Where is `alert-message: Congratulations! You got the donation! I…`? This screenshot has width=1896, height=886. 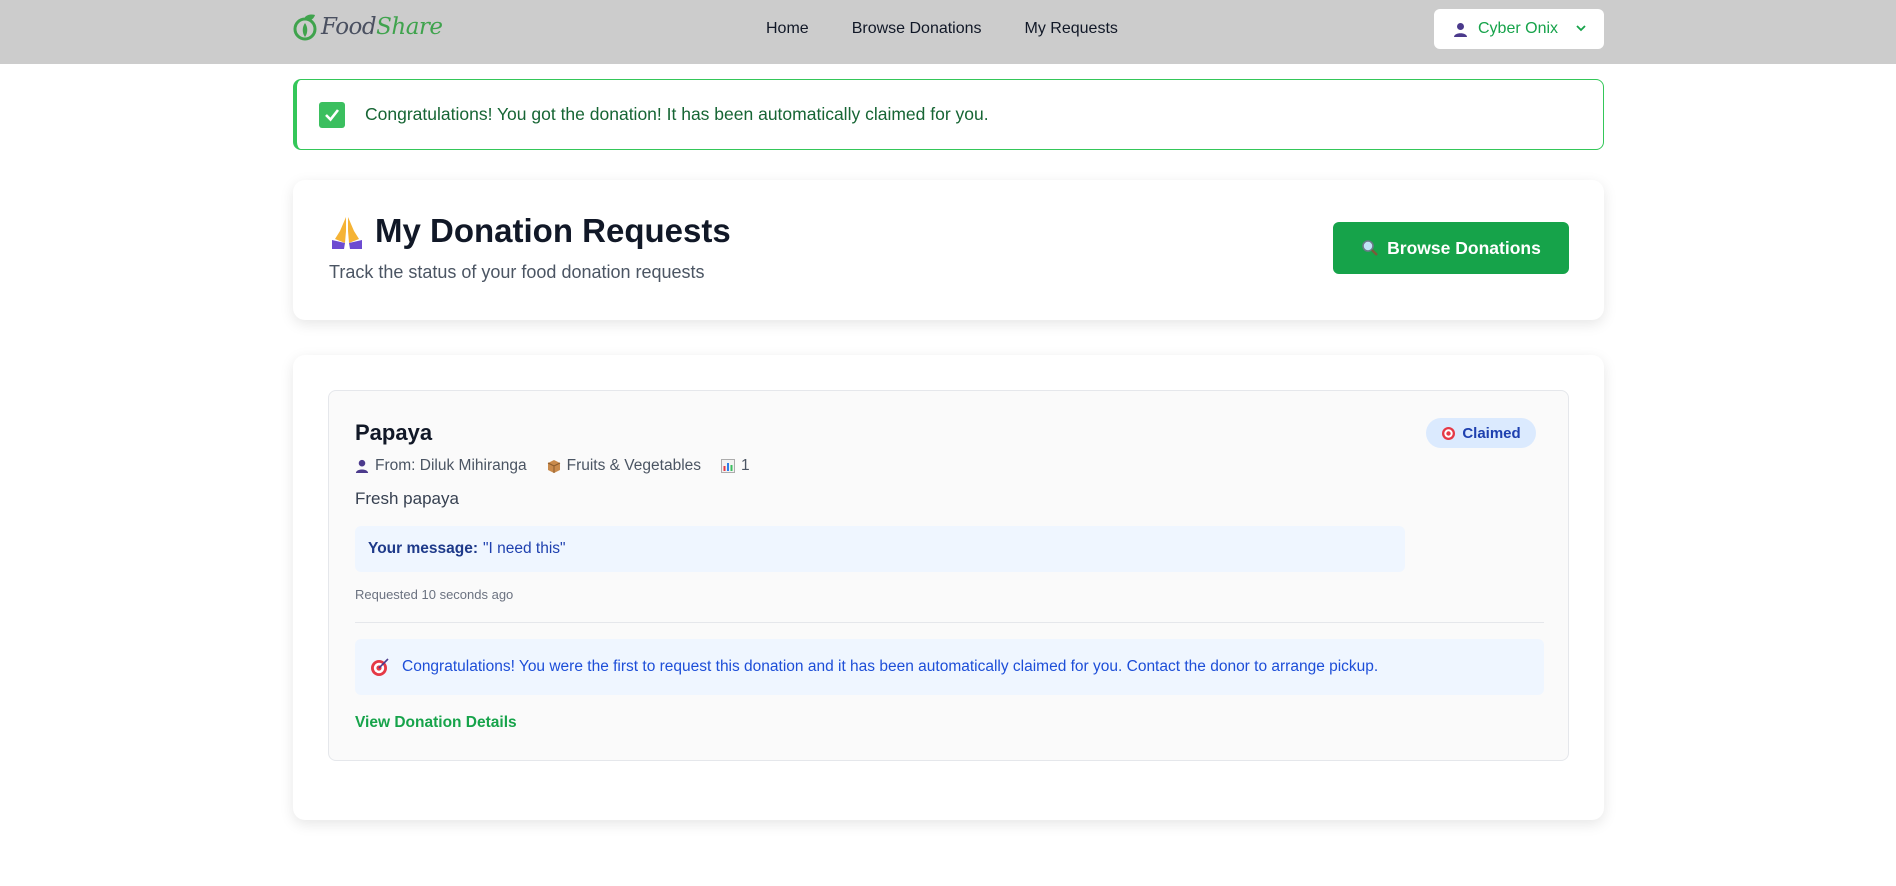 alert-message: Congratulations! You got the donation! I… is located at coordinates (677, 114).